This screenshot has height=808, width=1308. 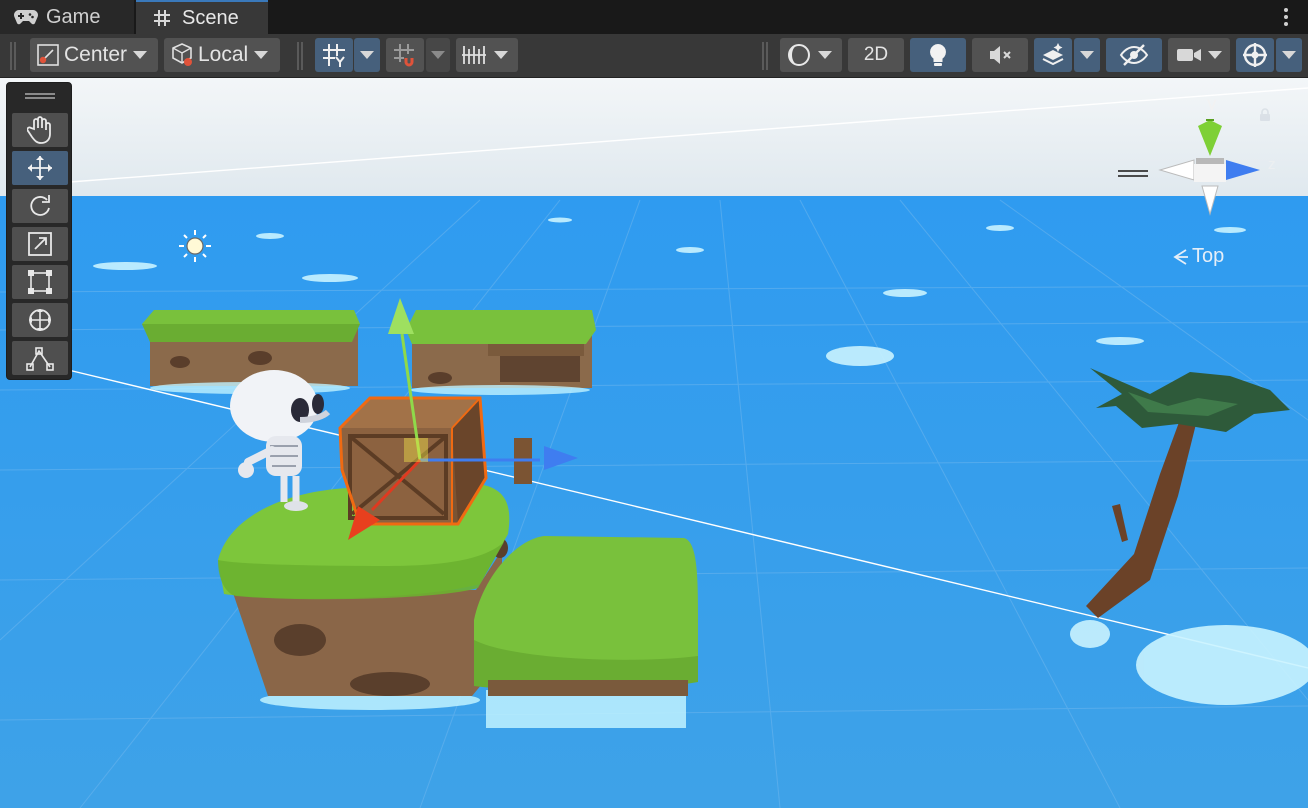 I want to click on pivot-rotation-dropdown: Local, so click(x=222, y=55).